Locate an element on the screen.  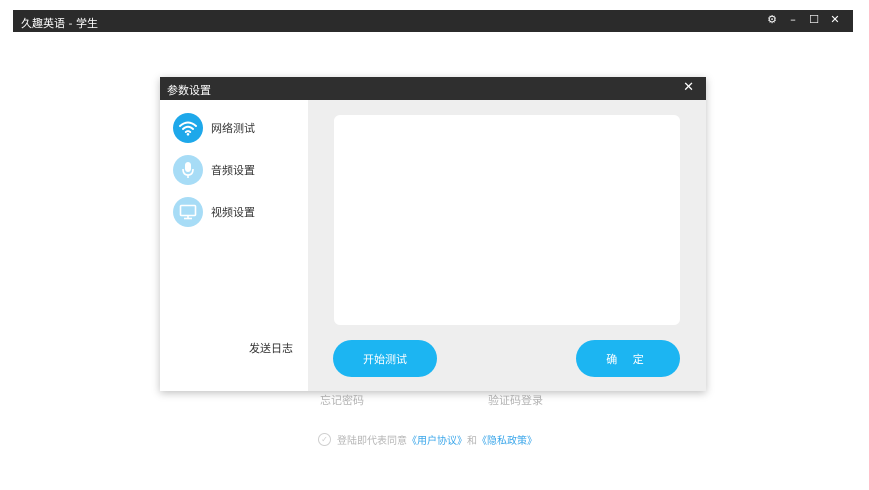
dialog-close-button: ✕ is located at coordinates (688, 87).